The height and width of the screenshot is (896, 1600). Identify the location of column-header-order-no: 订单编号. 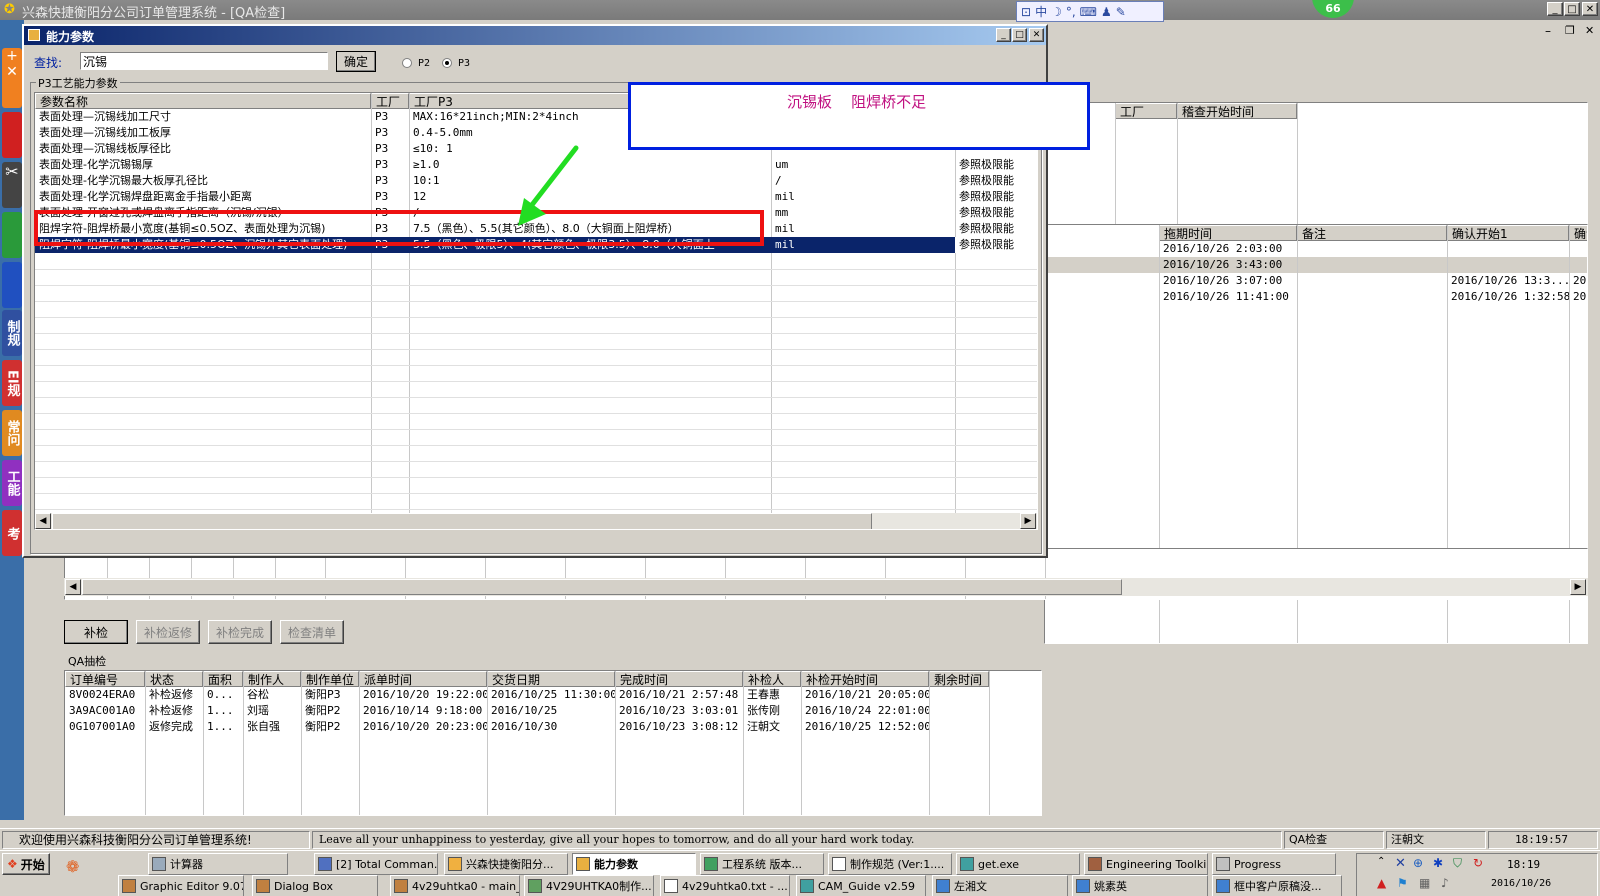
(105, 679).